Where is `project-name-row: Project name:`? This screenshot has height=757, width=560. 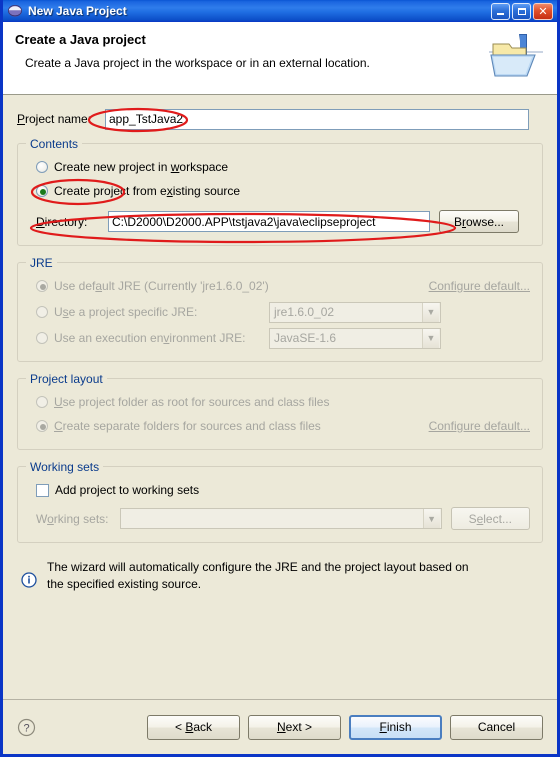
project-name-row: Project name: is located at coordinates (280, 119).